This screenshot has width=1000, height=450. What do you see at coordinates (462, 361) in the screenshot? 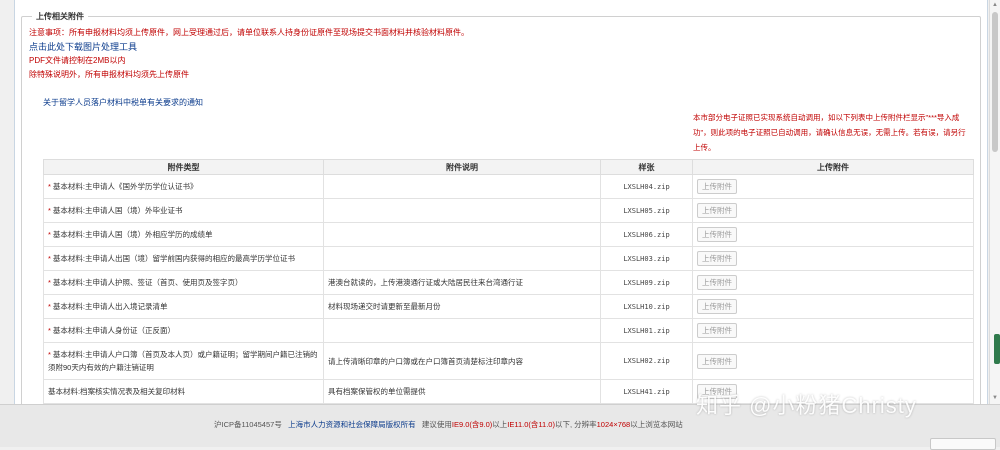
I see `attachment-desc: 请上传清晰印章的户口簿或在户口簿首页清楚标注印章内容` at bounding box center [462, 361].